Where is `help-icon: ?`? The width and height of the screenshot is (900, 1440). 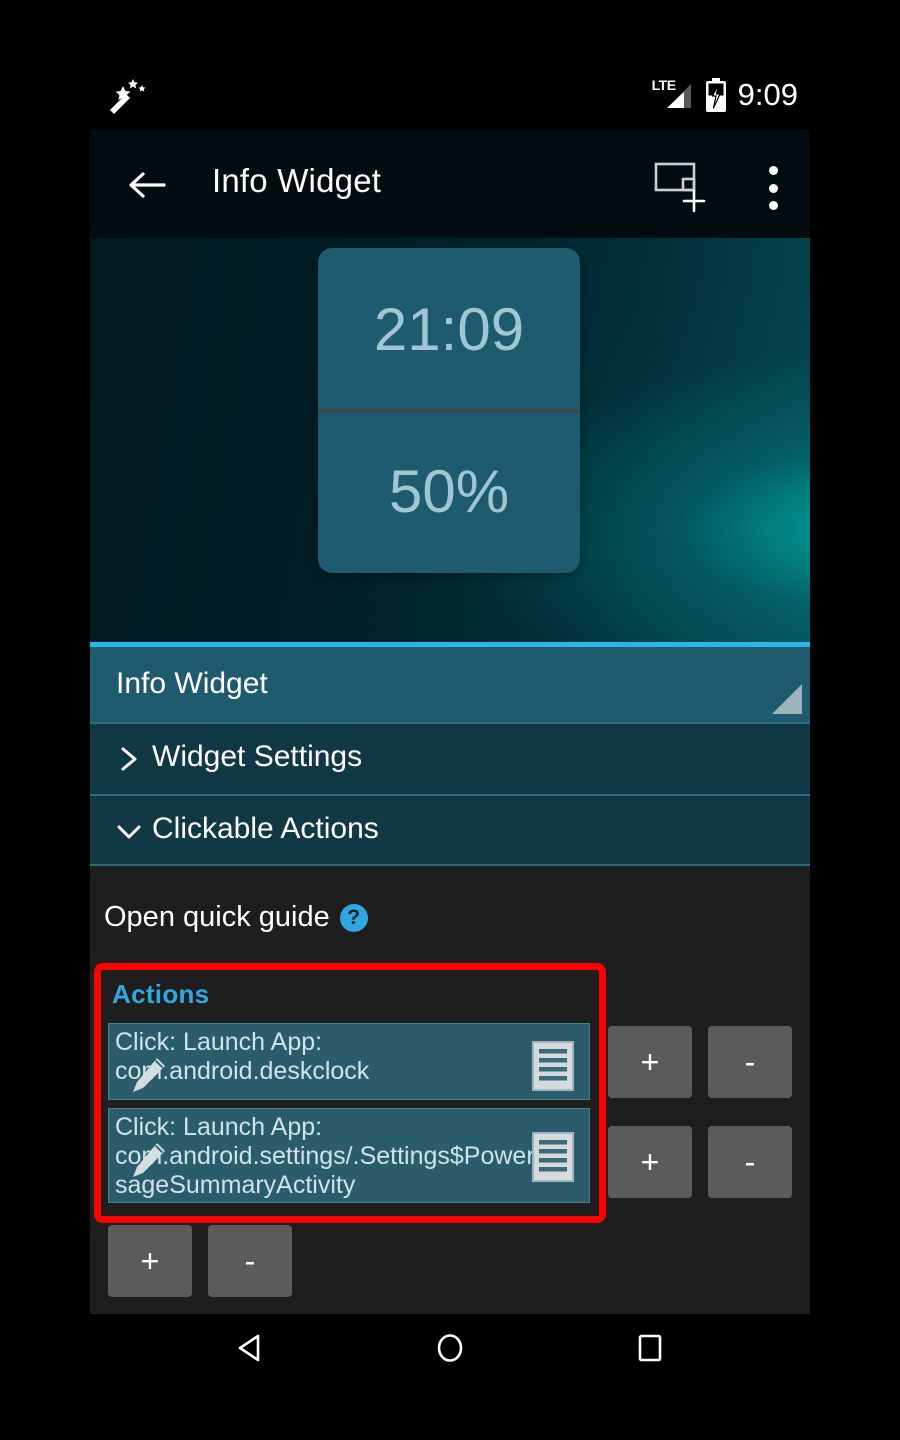
help-icon: ? is located at coordinates (353, 917).